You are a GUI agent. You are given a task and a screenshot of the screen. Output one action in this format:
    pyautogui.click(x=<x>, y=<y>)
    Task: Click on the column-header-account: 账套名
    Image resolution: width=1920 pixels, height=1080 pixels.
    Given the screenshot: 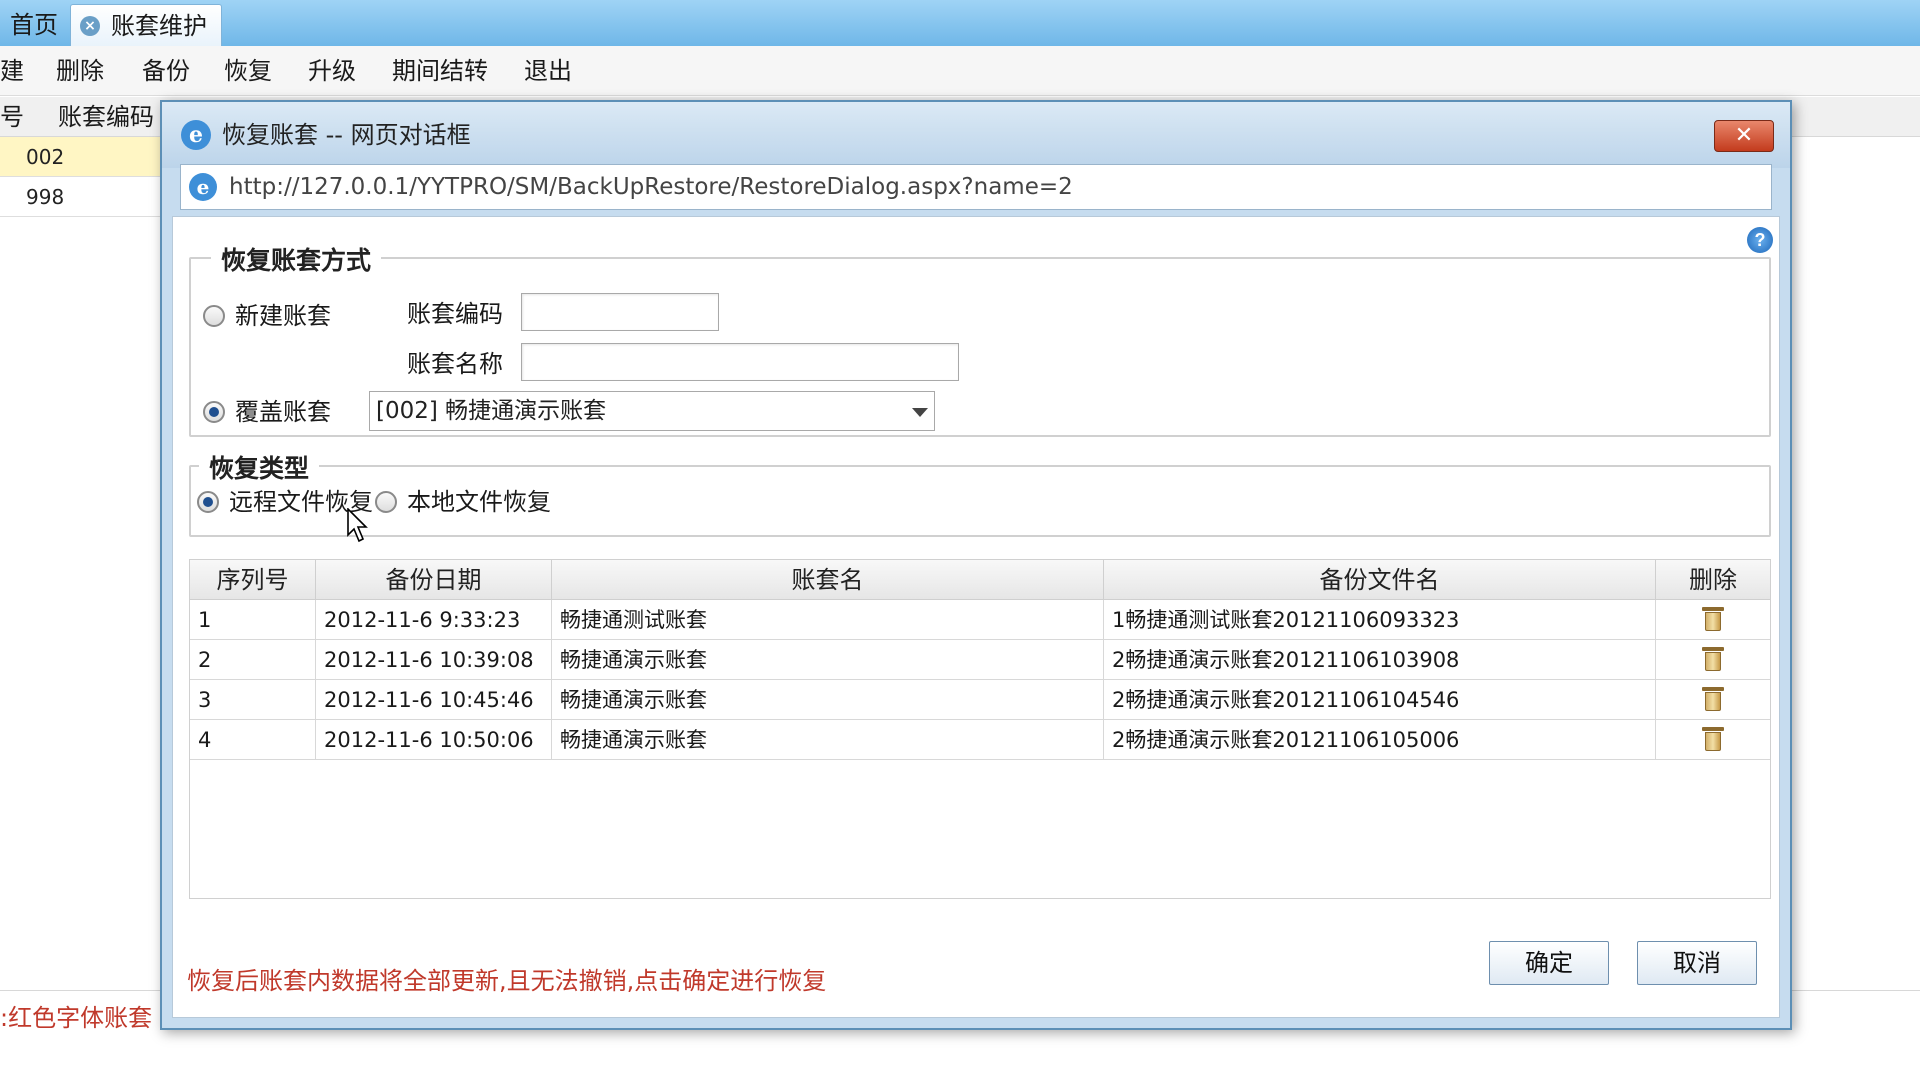 What is the action you would take?
    pyautogui.click(x=828, y=580)
    